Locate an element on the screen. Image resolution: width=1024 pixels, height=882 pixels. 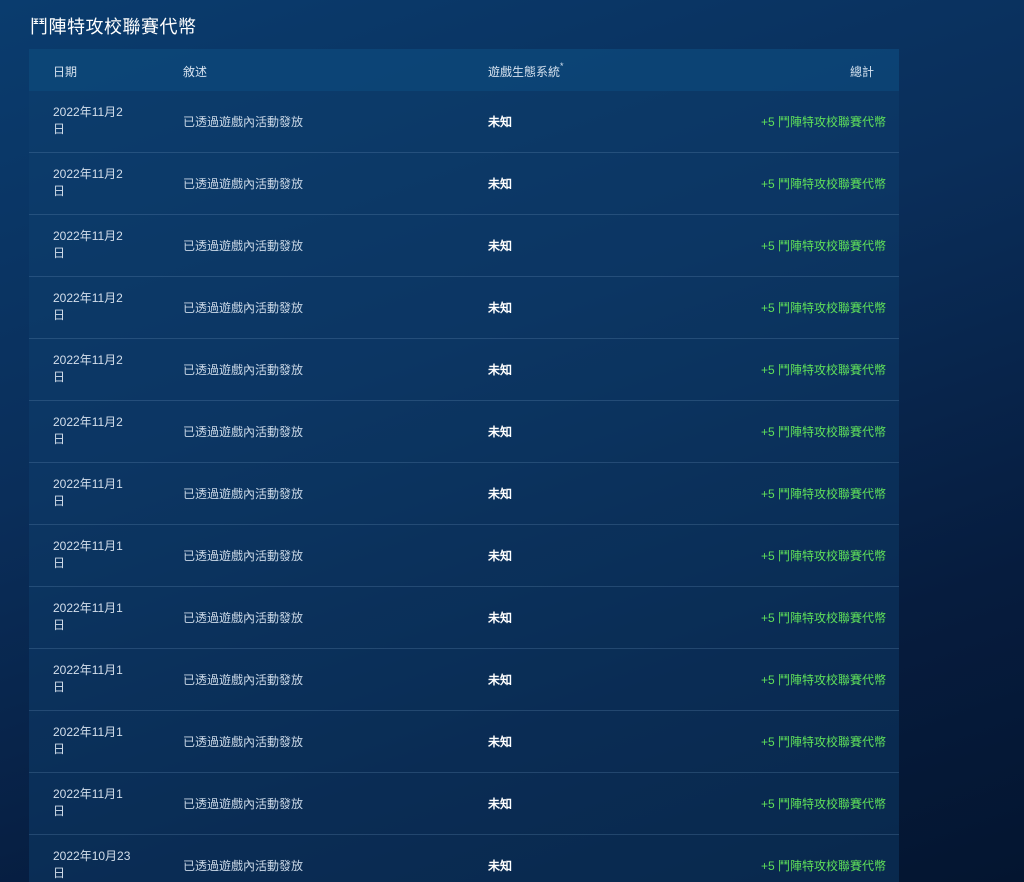
header-date: 日期 is located at coordinates (65, 72).